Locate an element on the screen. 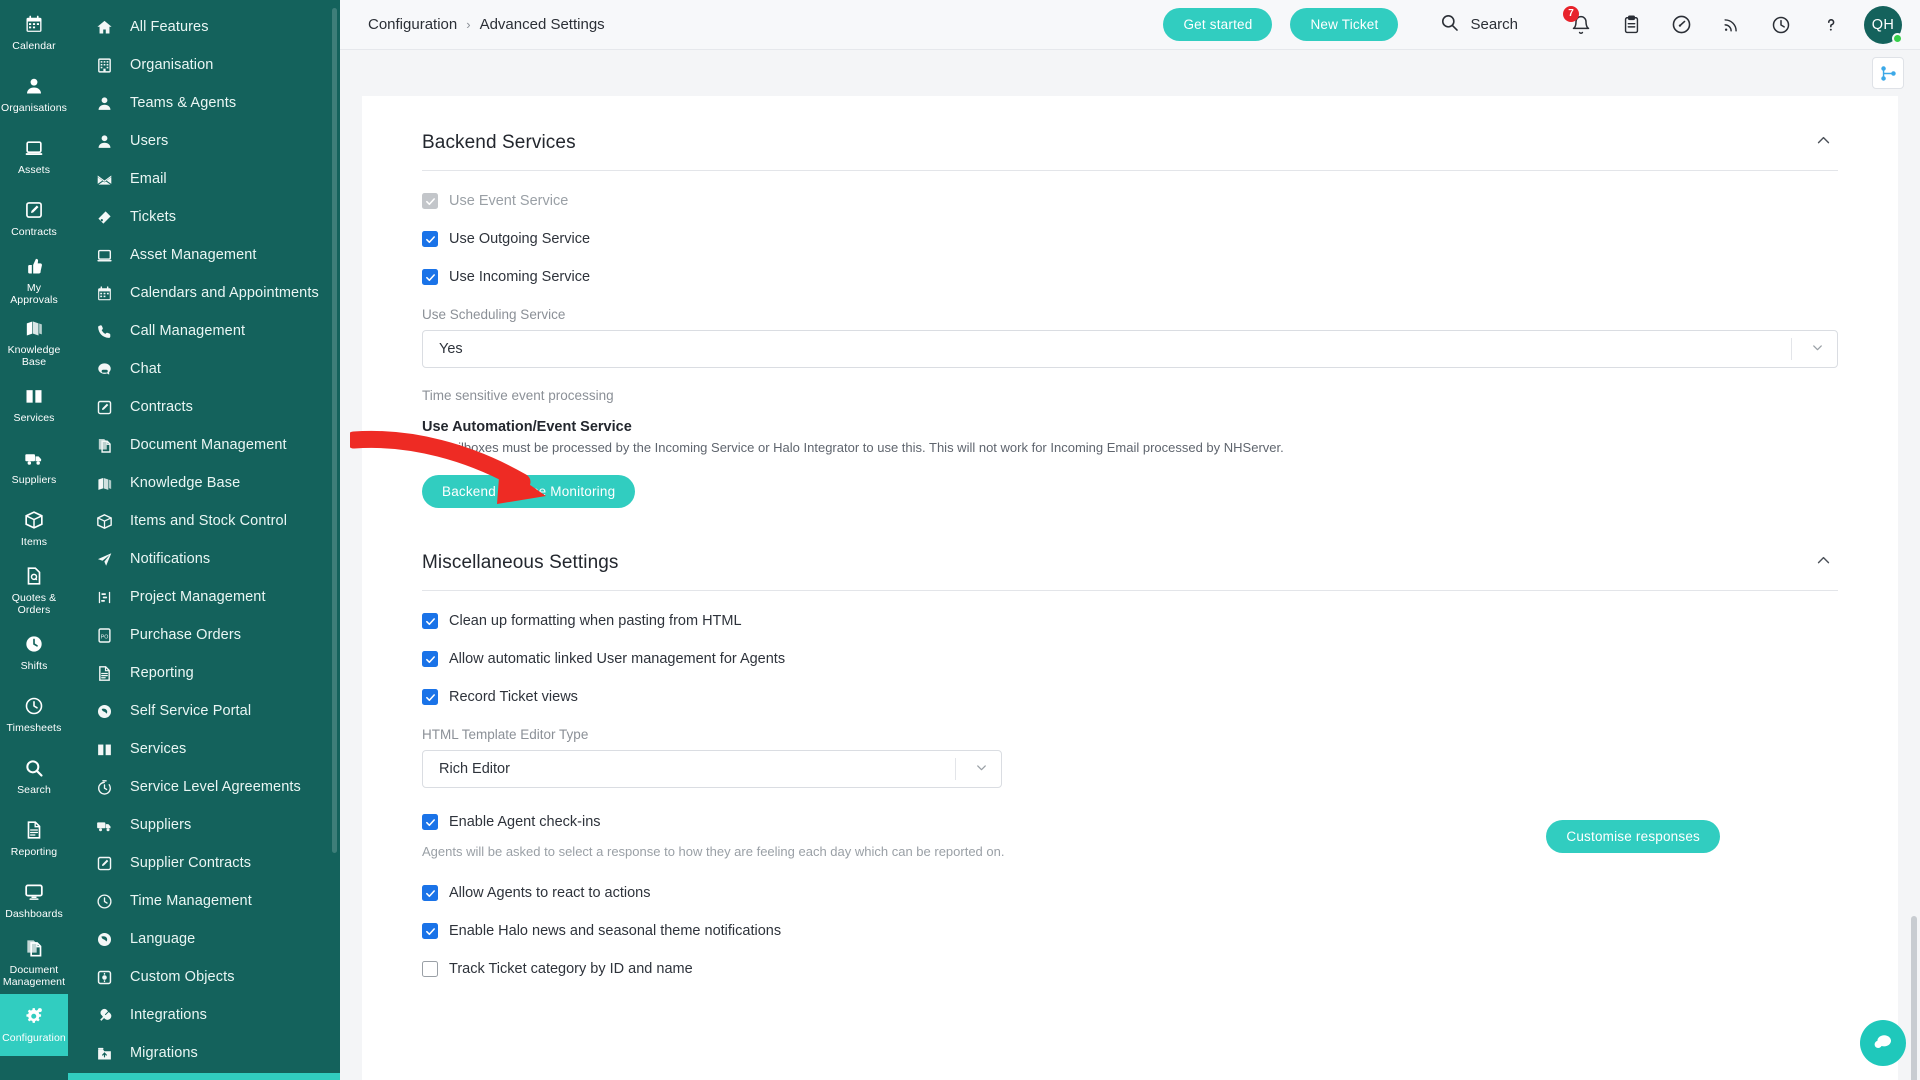 The width and height of the screenshot is (1920, 1080). rail-item-quotes-orders: Quotes & Orders is located at coordinates (34, 591).